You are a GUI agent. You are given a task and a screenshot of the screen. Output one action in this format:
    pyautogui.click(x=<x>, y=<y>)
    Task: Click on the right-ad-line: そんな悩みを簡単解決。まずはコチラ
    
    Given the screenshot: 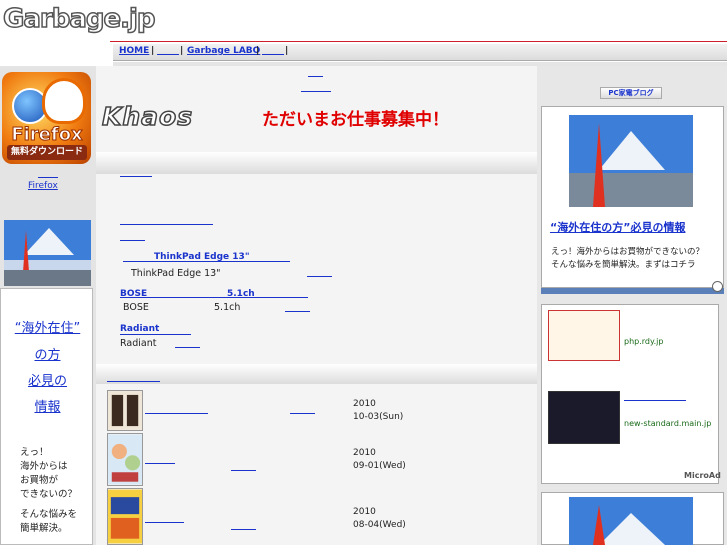 What is the action you would take?
    pyautogui.click(x=623, y=265)
    